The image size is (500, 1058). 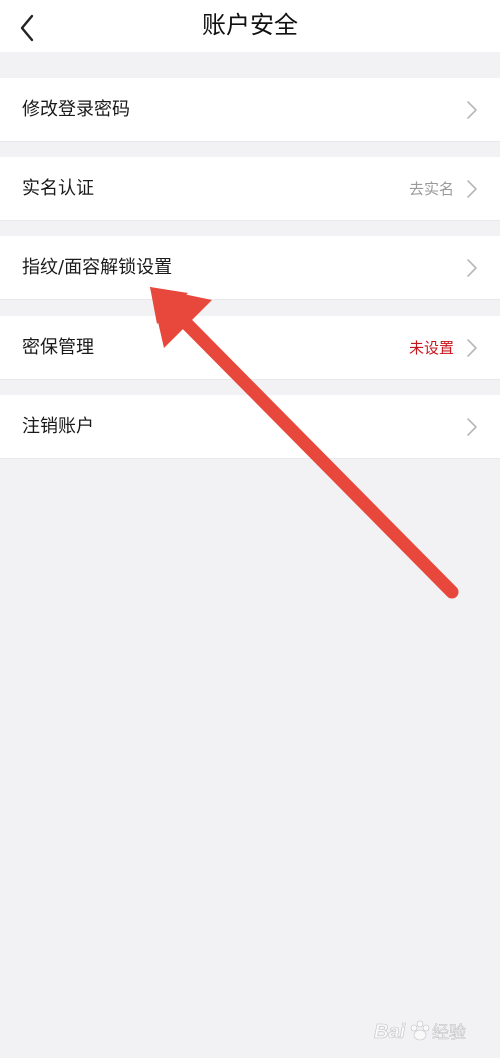 What do you see at coordinates (431, 189) in the screenshot?
I see `menu-item-status: 去实名` at bounding box center [431, 189].